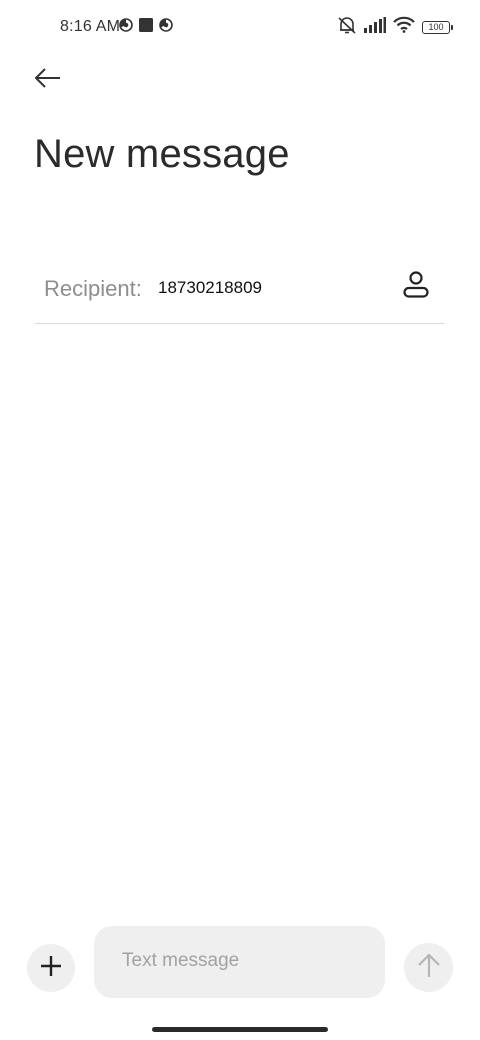 The width and height of the screenshot is (480, 1040). I want to click on person-icon, so click(416, 286).